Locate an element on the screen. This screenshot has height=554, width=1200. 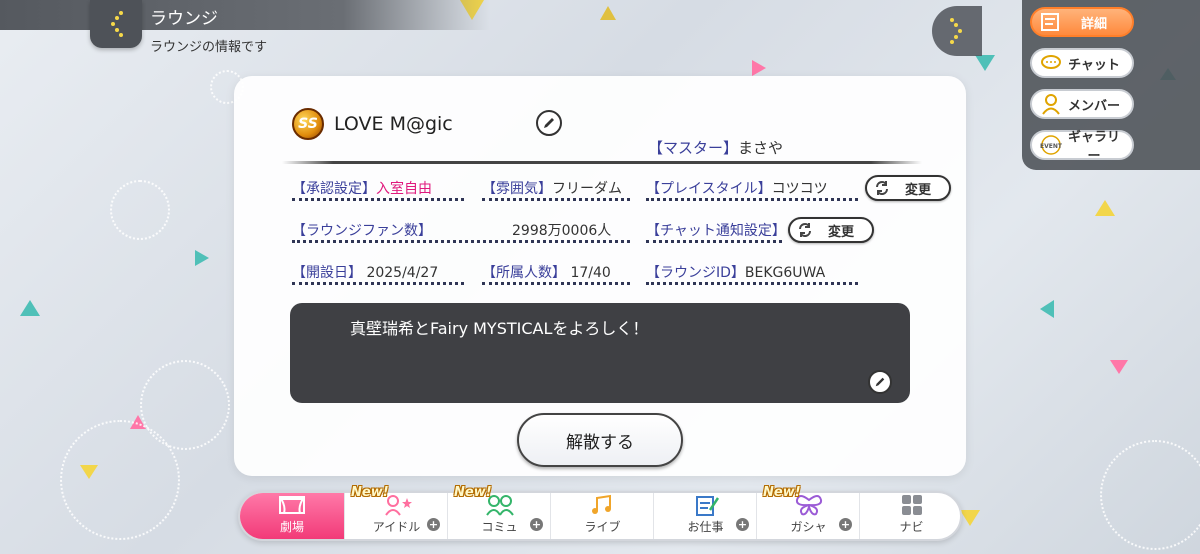
back-button is located at coordinates (116, 24).